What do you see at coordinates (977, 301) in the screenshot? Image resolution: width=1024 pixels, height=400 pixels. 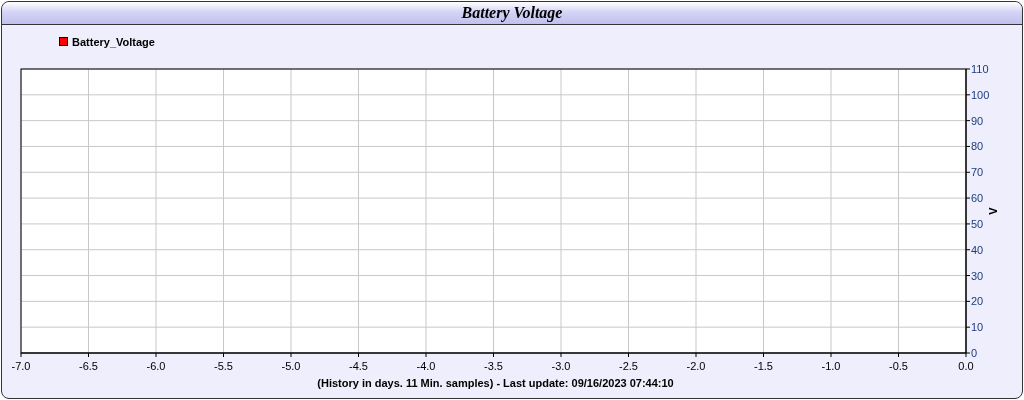 I see `tick-label: 20` at bounding box center [977, 301].